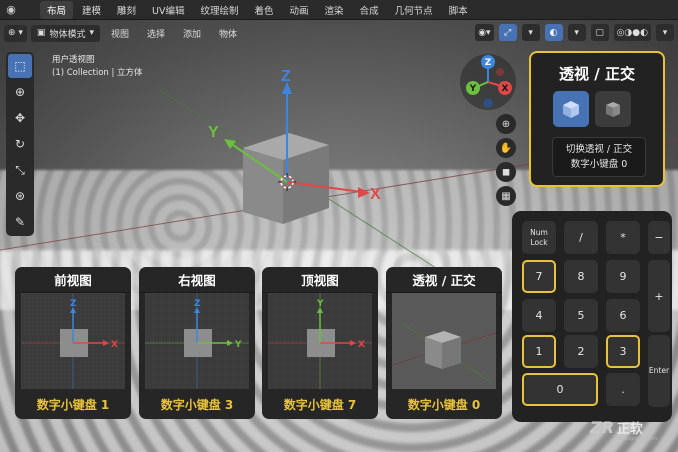 This screenshot has width=678, height=452. Describe the element at coordinates (599, 164) in the screenshot. I see `tooltip-line2: 数字小键盘 0` at that location.